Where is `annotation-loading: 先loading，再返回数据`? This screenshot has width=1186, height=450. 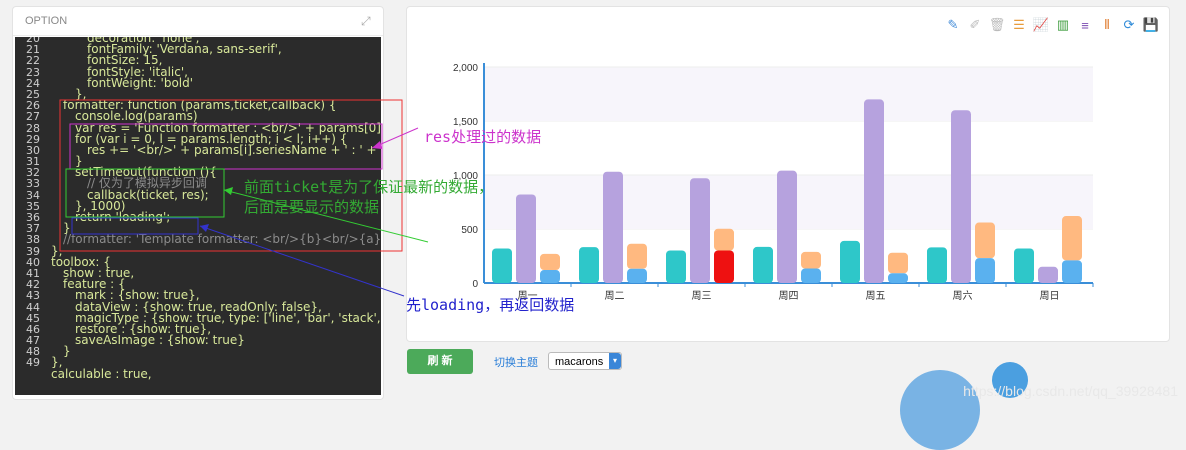 annotation-loading: 先loading，再返回数据 is located at coordinates (490, 305).